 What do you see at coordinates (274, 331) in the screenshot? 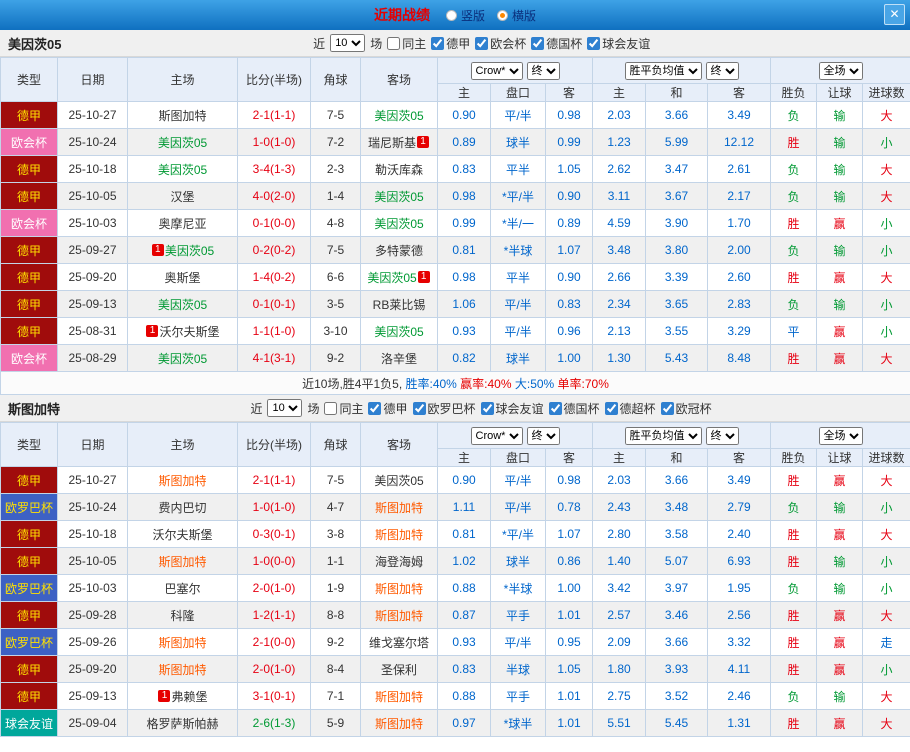
I see `match-score: 1-1(1-0)` at bounding box center [274, 331].